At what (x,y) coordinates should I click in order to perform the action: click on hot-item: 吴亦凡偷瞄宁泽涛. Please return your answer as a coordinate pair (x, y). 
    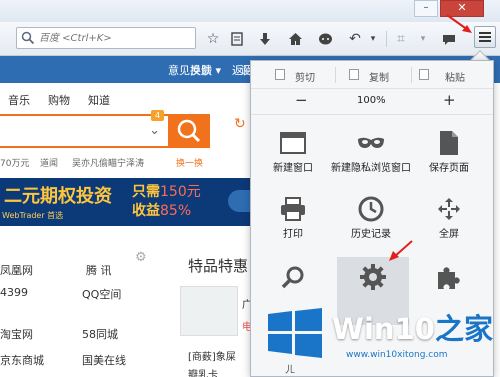
    Looking at the image, I should click on (108, 162).